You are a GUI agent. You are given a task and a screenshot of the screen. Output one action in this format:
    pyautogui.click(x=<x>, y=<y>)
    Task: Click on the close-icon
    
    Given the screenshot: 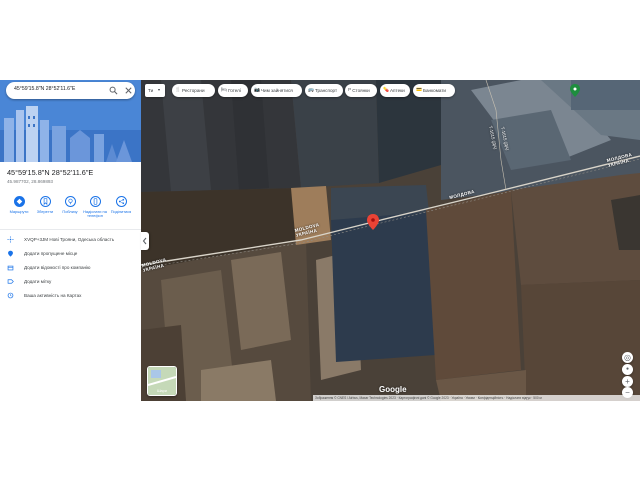 What is the action you would take?
    pyautogui.click(x=128, y=90)
    